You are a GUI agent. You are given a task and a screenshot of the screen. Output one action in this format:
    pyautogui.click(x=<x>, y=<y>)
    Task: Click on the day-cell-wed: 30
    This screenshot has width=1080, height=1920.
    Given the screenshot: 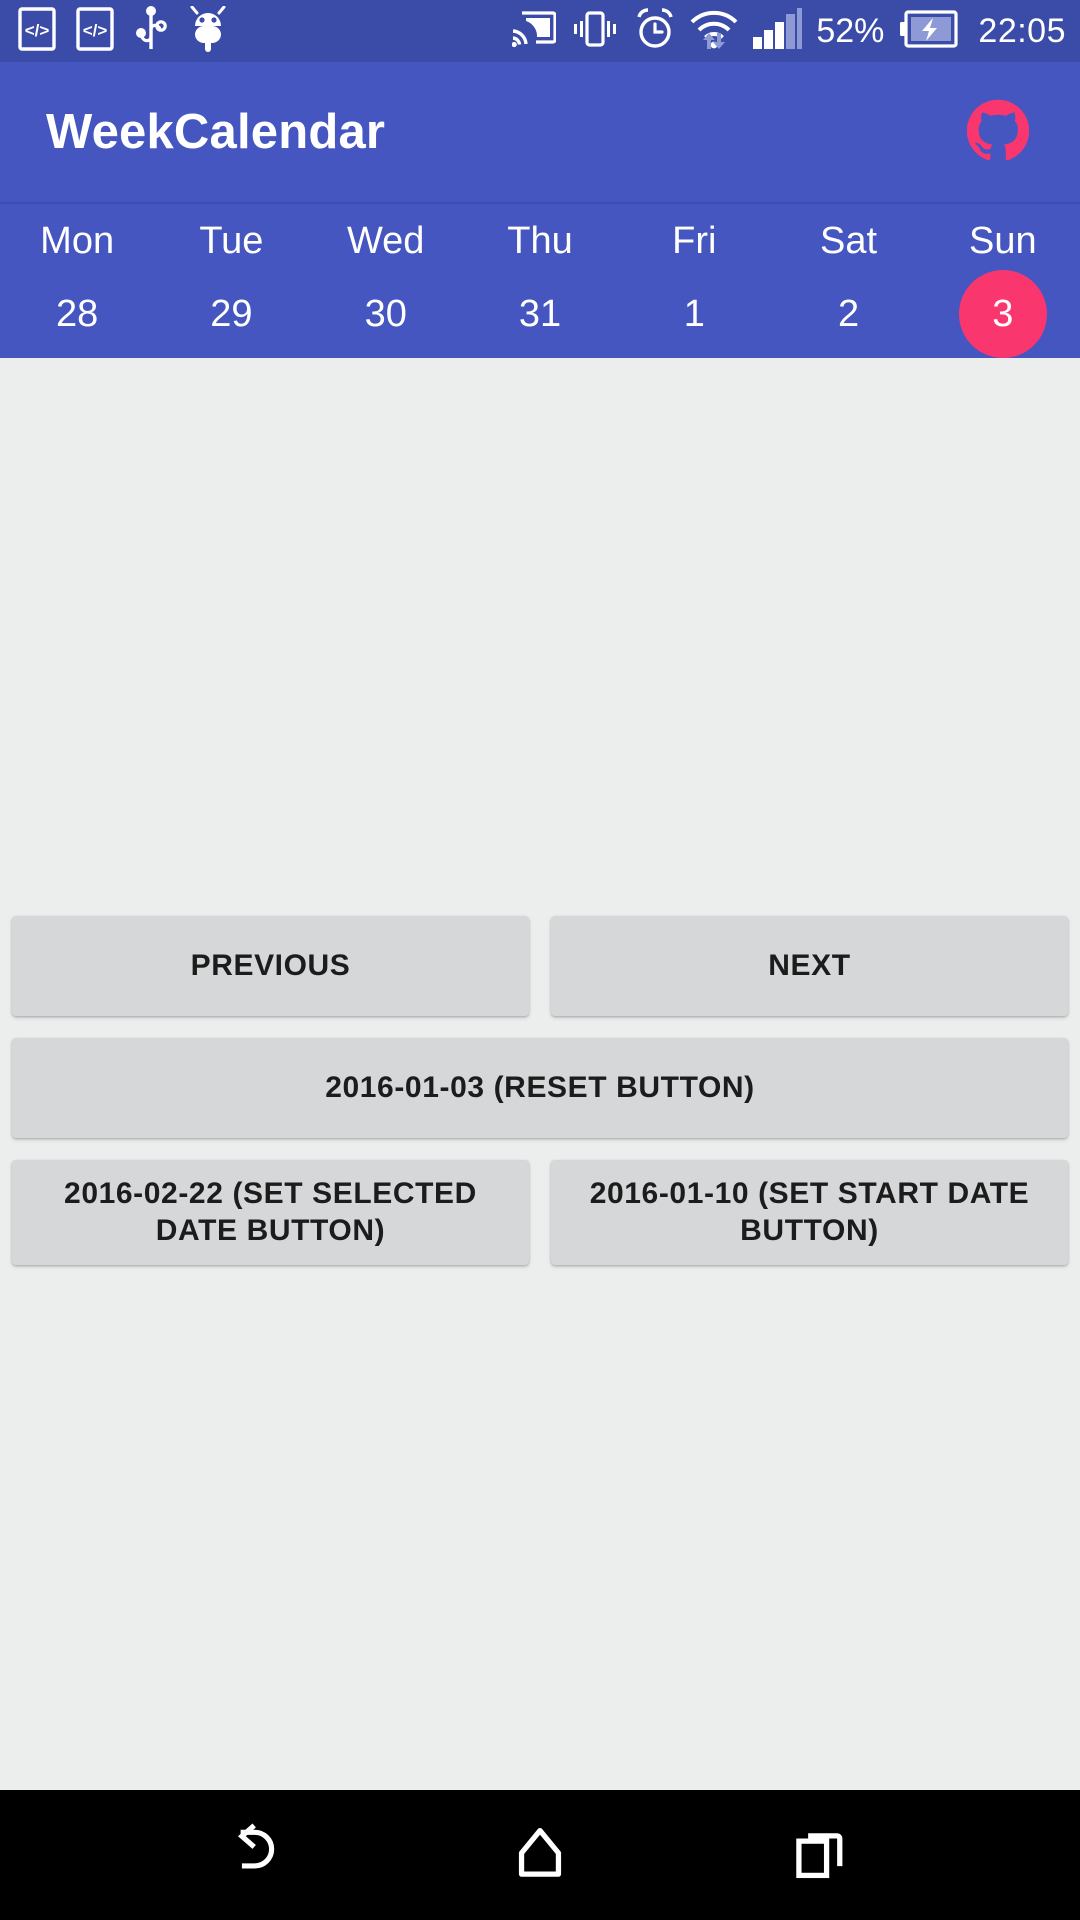 What is the action you would take?
    pyautogui.click(x=386, y=314)
    